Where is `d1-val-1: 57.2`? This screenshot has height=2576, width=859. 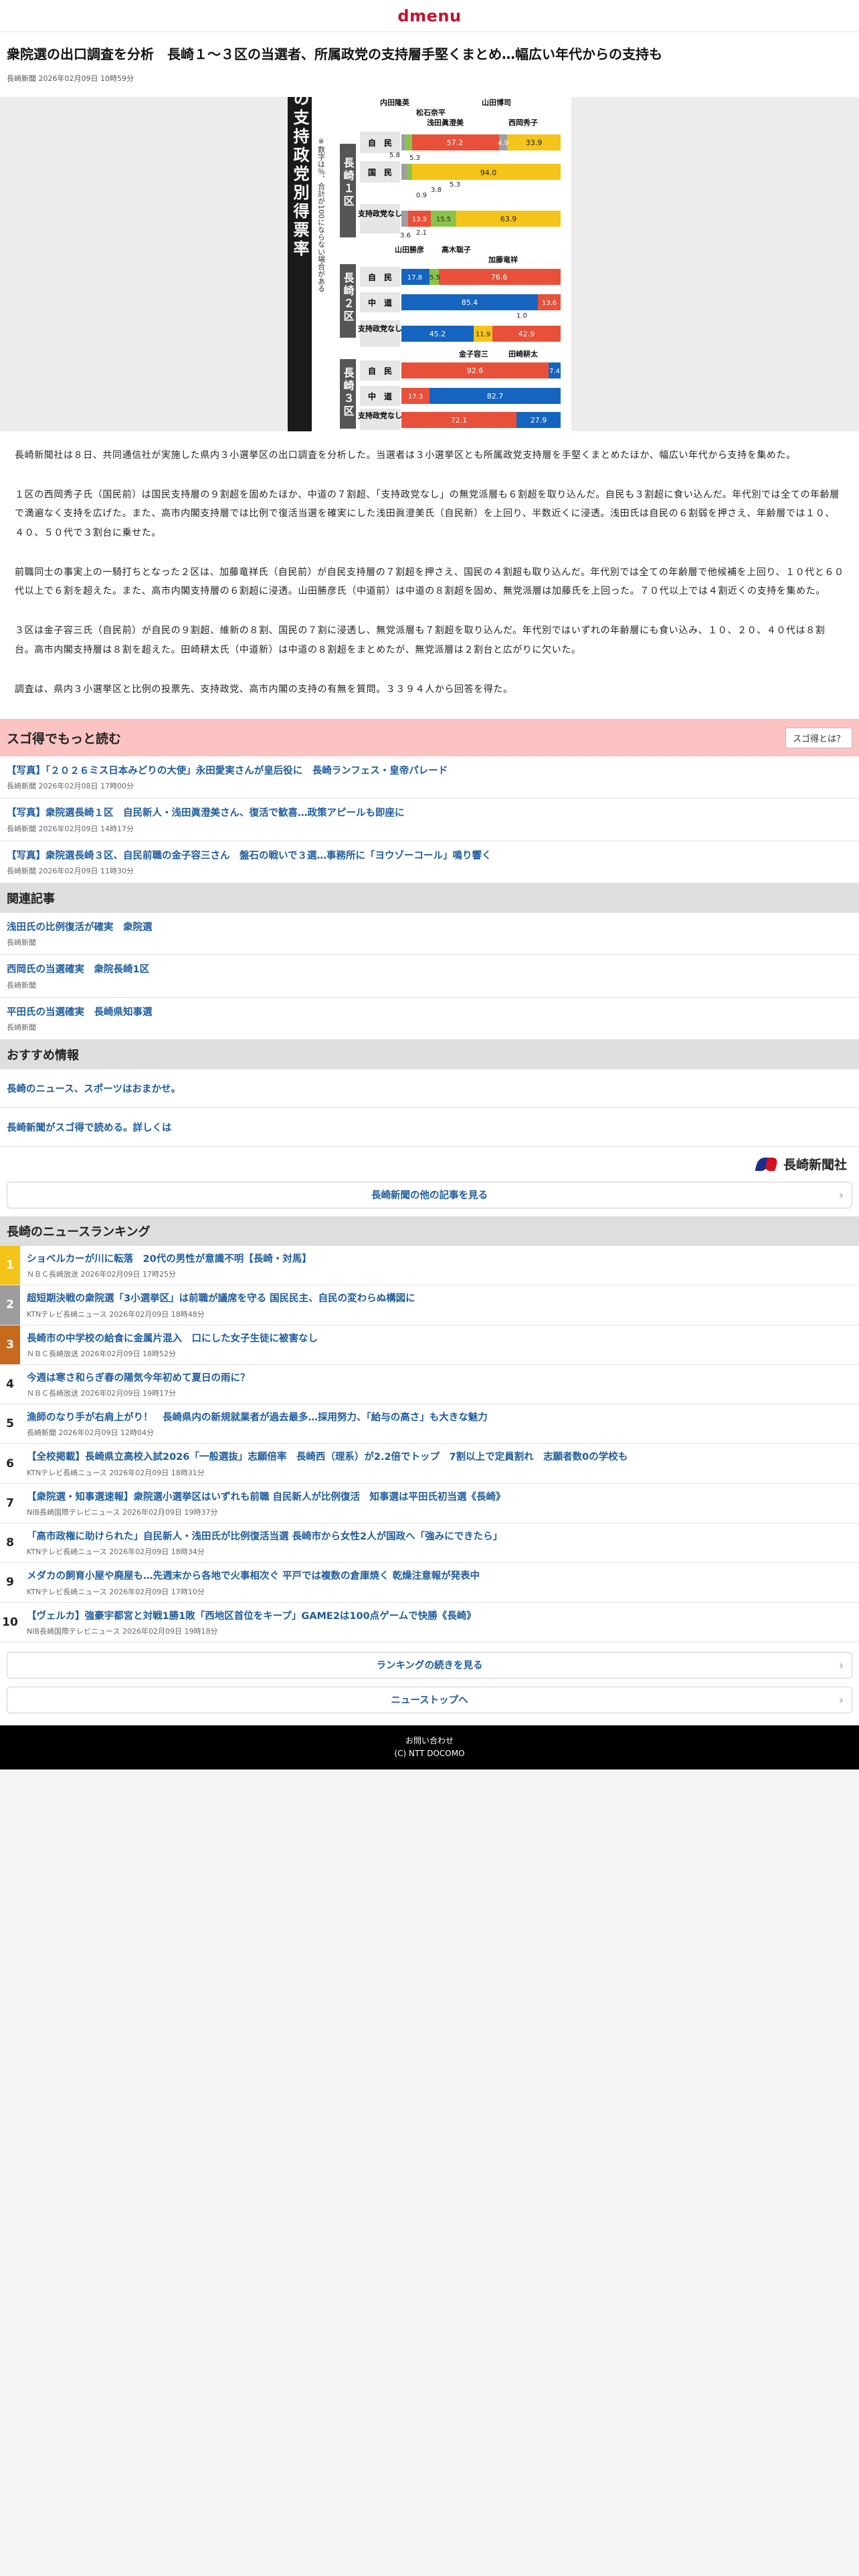 d1-val-1: 57.2 is located at coordinates (455, 142).